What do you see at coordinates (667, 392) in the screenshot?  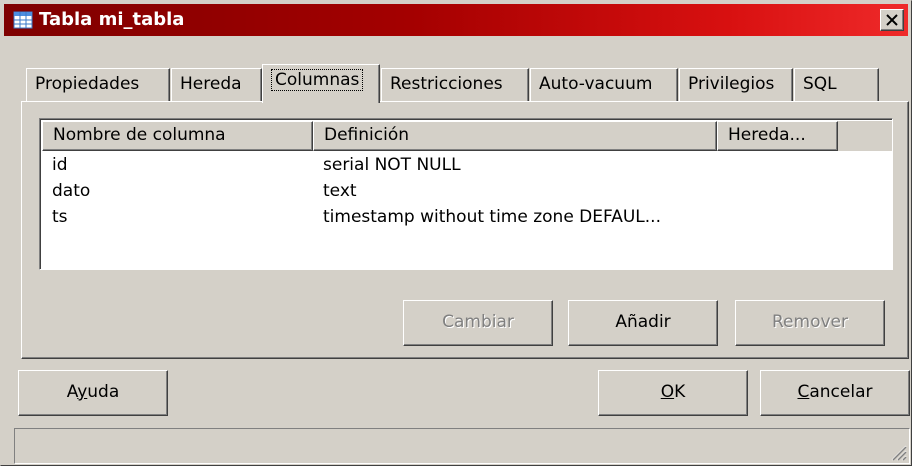 I see `ok-accelerator: O` at bounding box center [667, 392].